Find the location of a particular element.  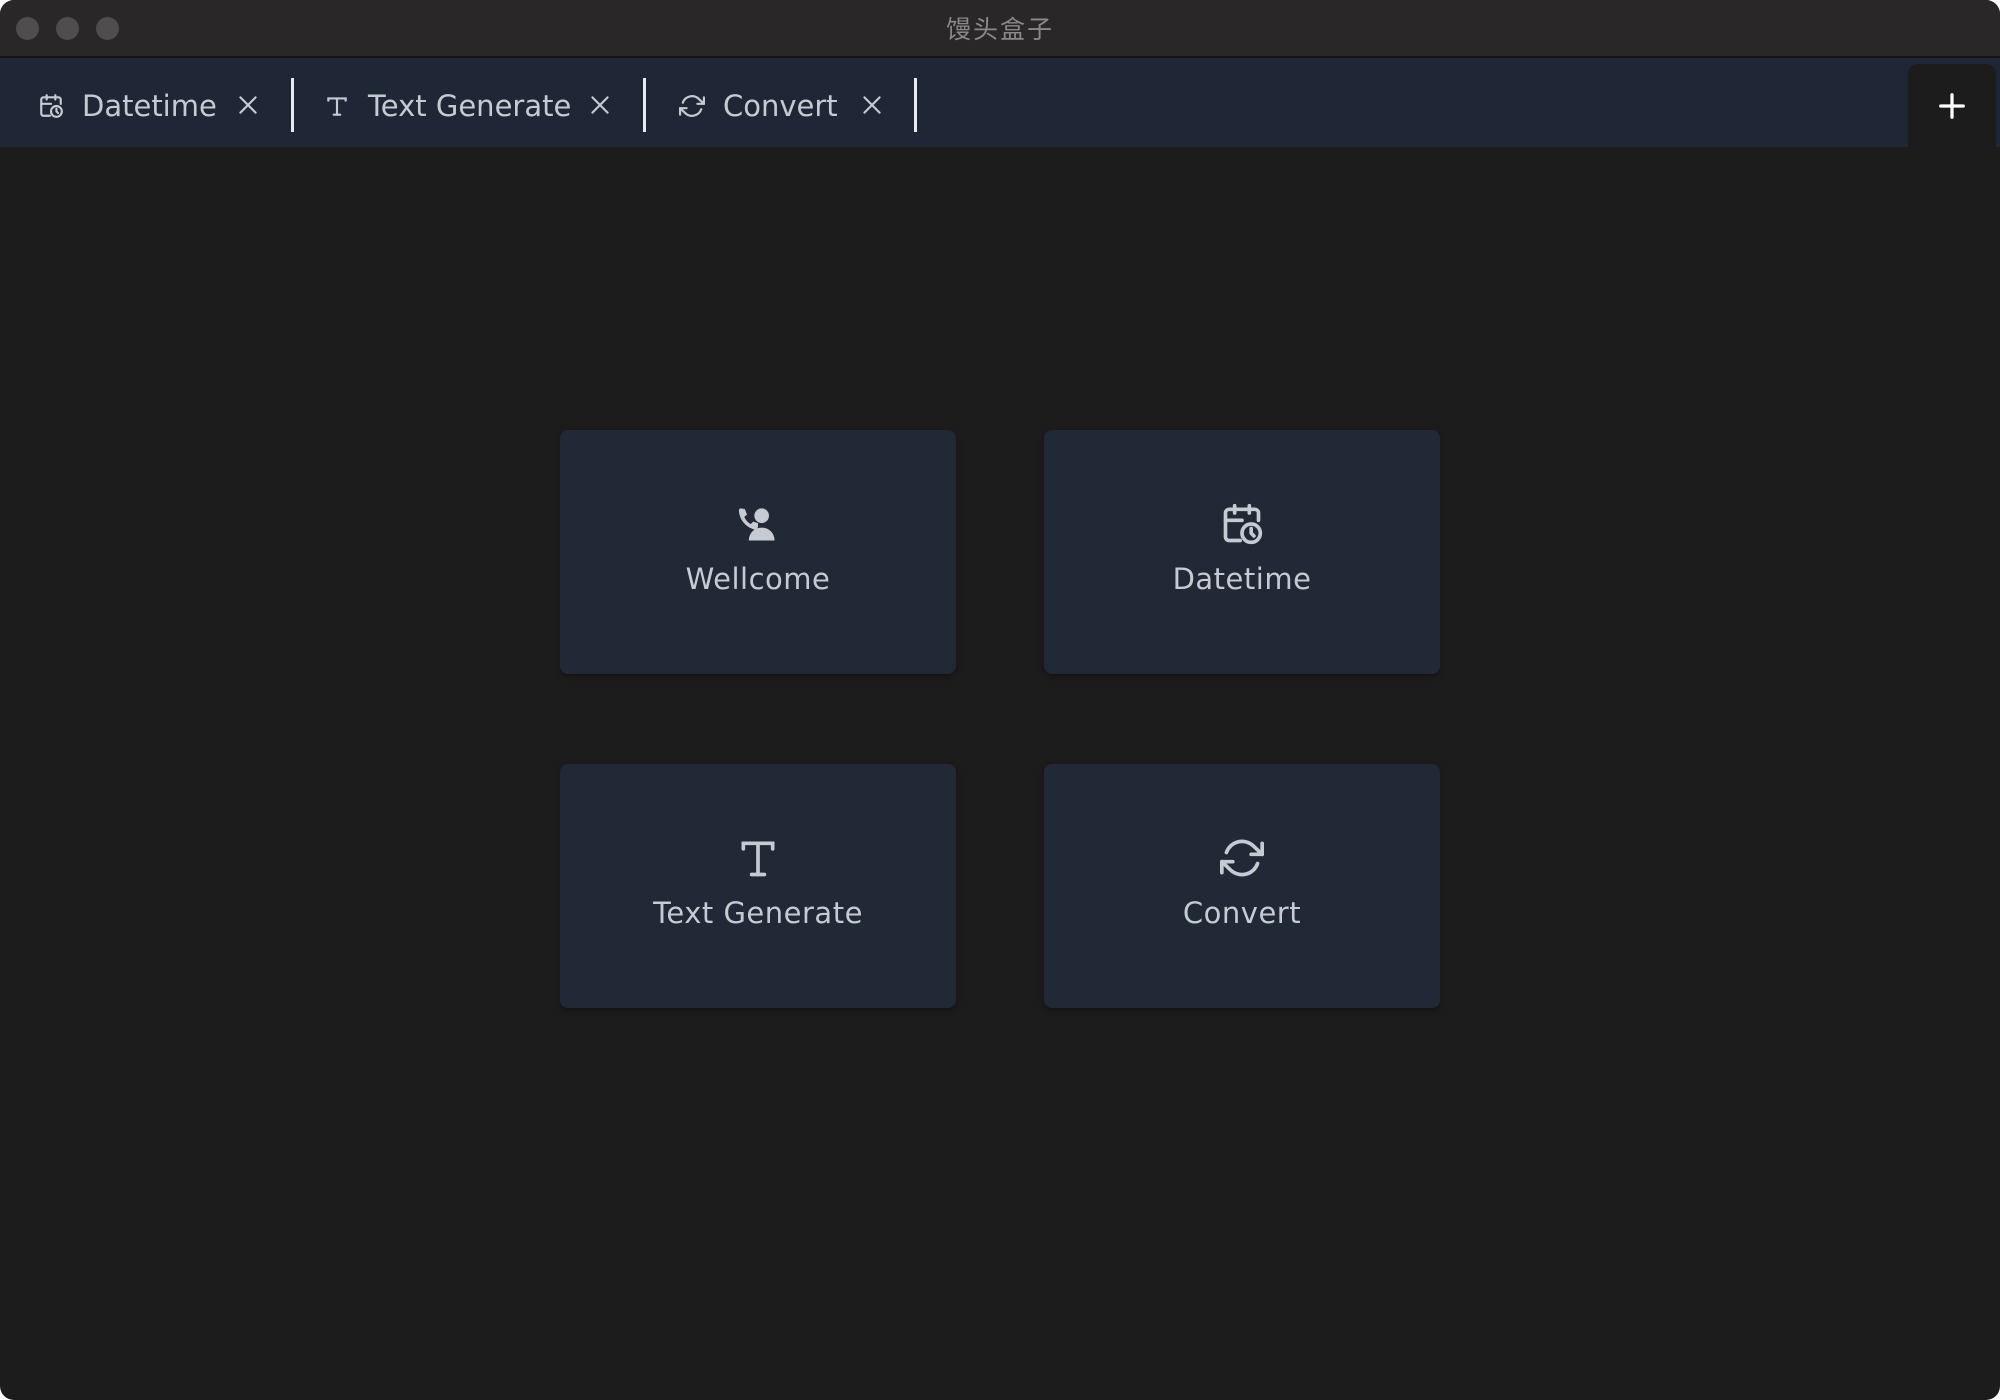

tab-convert: Convert is located at coordinates (758, 106).